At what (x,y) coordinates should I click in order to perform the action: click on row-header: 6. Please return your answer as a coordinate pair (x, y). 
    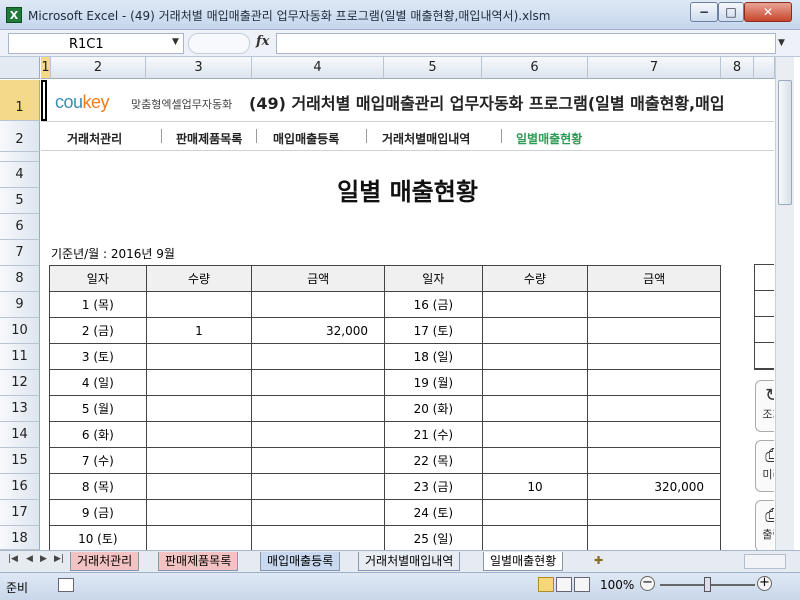
    Looking at the image, I should click on (20, 227).